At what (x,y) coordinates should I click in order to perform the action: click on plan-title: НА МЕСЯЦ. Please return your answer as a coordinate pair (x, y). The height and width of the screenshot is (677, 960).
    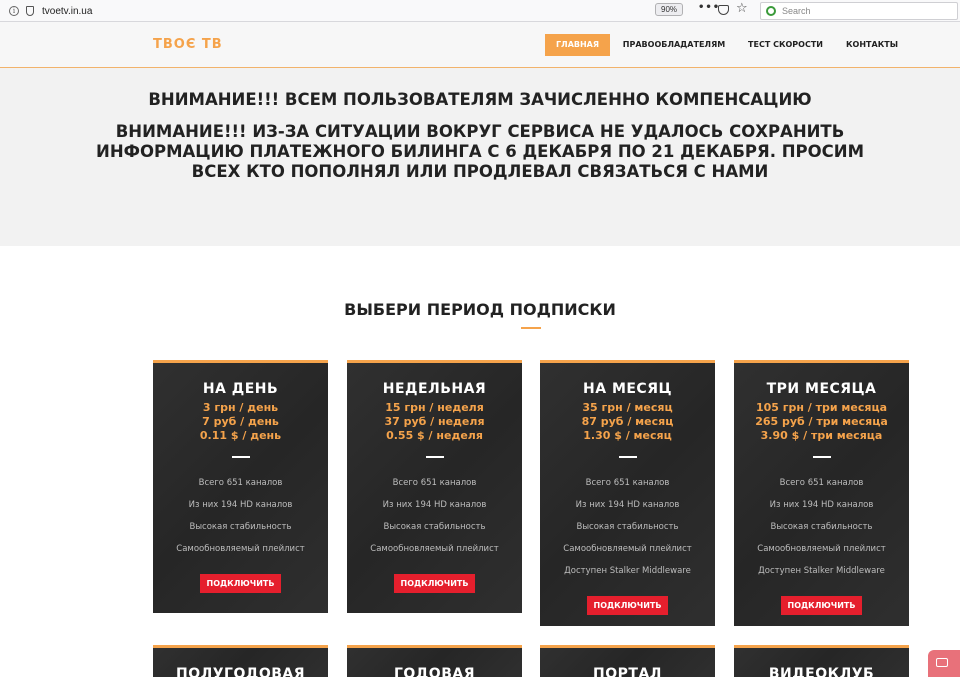
    Looking at the image, I should click on (627, 389).